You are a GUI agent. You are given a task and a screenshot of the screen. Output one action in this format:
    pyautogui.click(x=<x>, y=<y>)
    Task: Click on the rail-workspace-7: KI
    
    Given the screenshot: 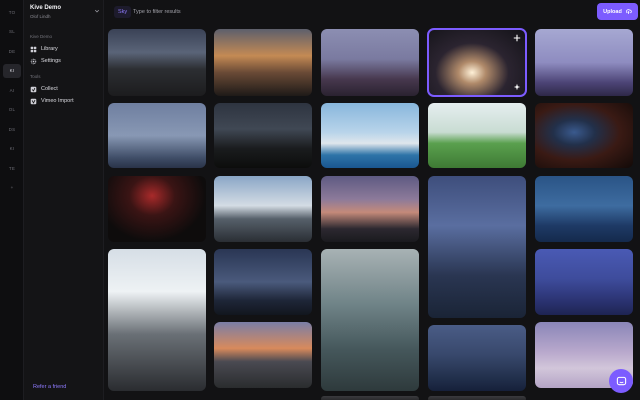 What is the action you would take?
    pyautogui.click(x=12, y=149)
    